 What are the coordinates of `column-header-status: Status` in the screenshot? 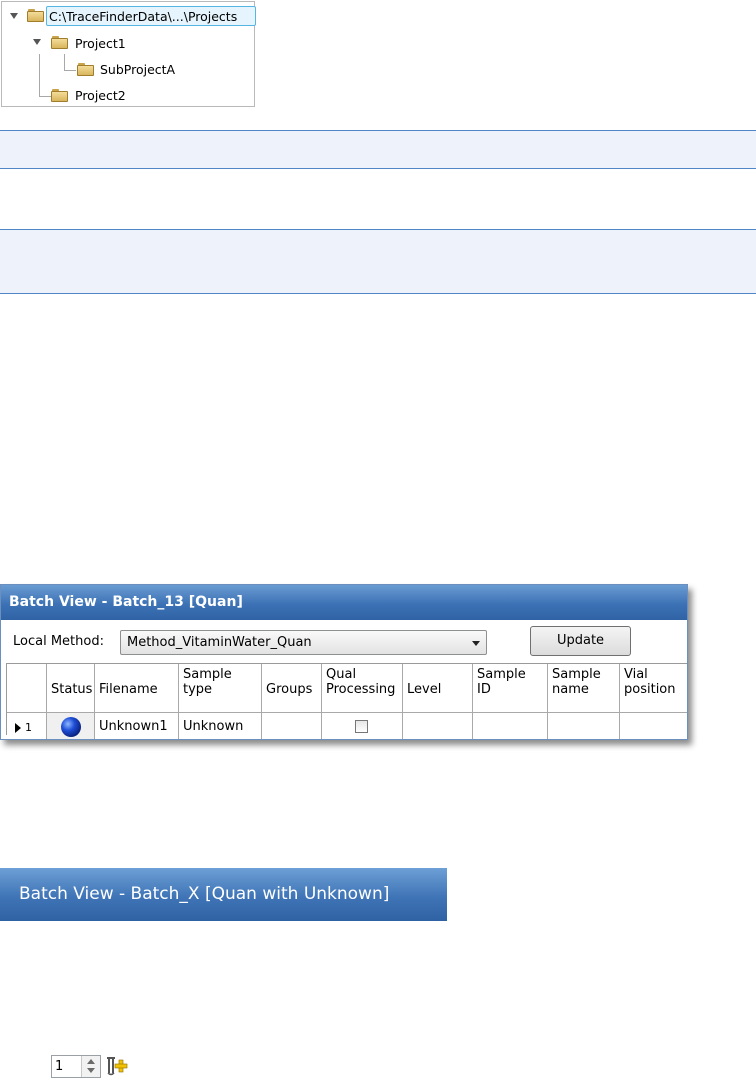 It's located at (71, 688).